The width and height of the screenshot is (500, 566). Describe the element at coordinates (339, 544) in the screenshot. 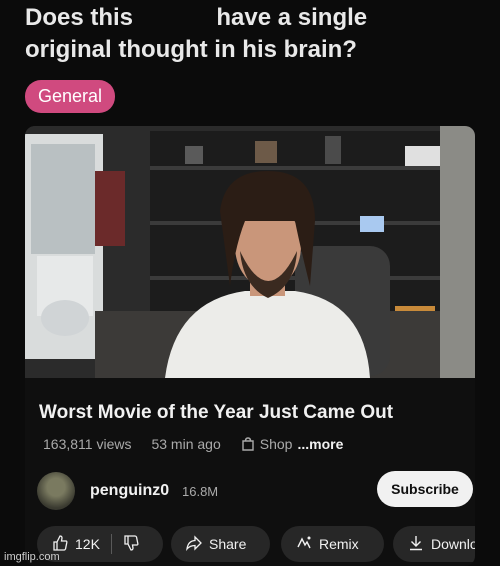

I see `remix-label: Remix` at that location.